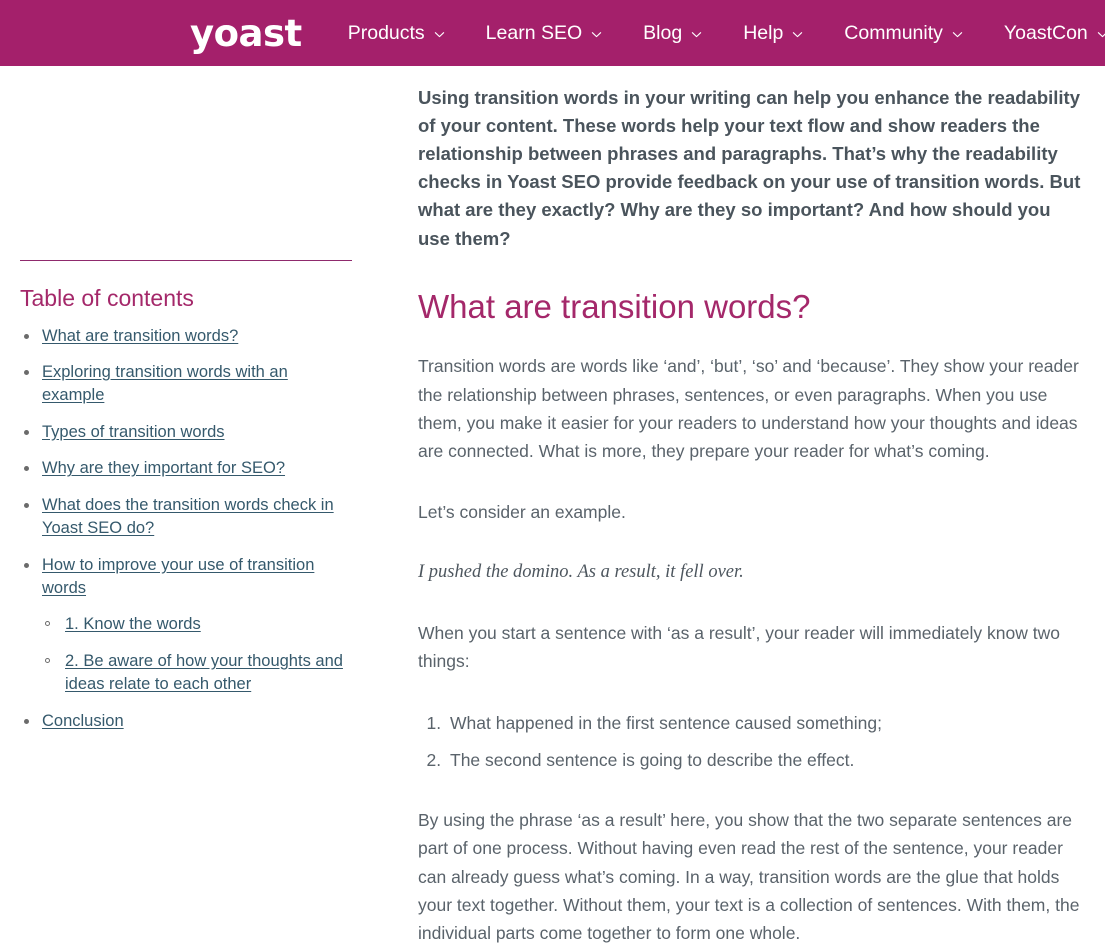  What do you see at coordinates (534, 32) in the screenshot?
I see `nav-item-label: Learn SEO` at bounding box center [534, 32].